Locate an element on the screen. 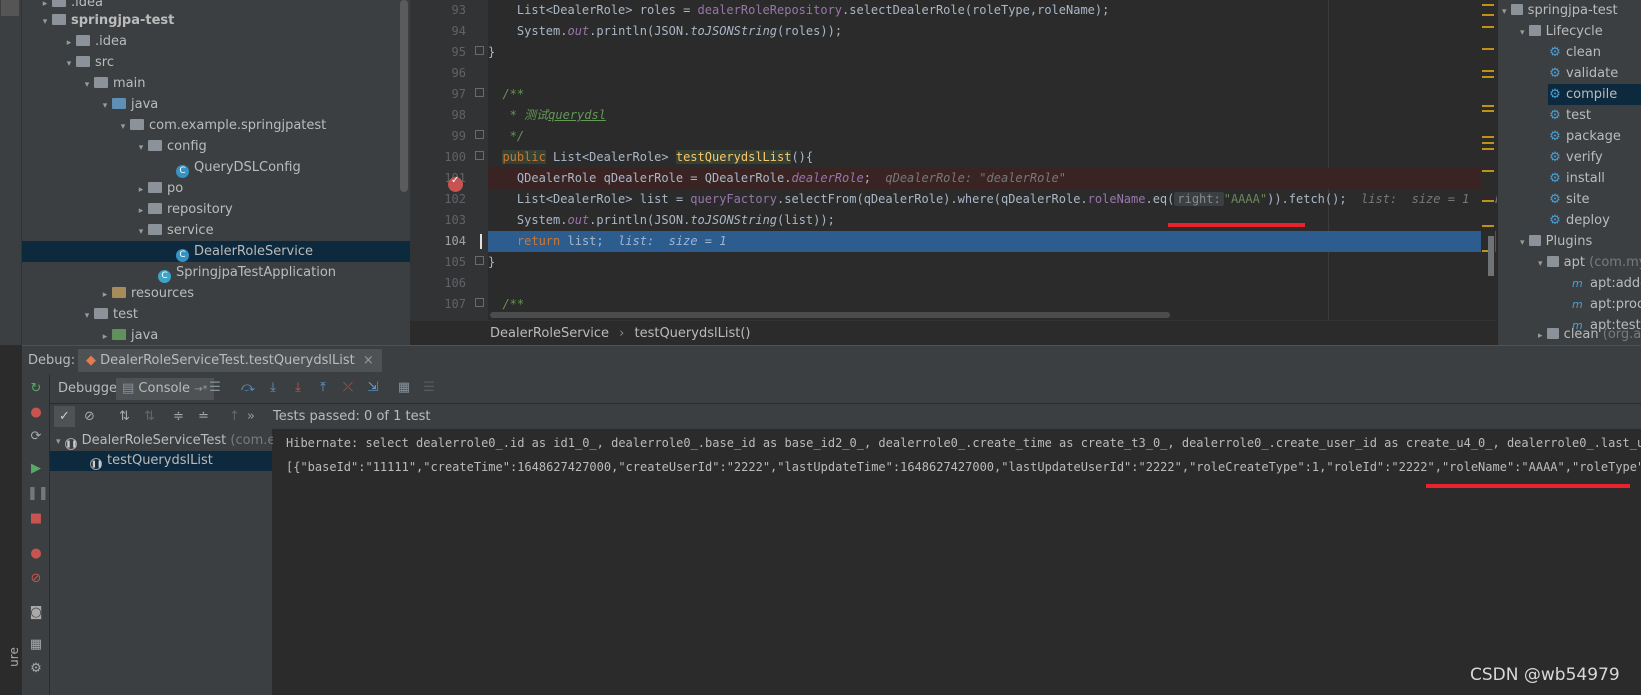  editor-horizontal-scrollbar is located at coordinates (830, 315).